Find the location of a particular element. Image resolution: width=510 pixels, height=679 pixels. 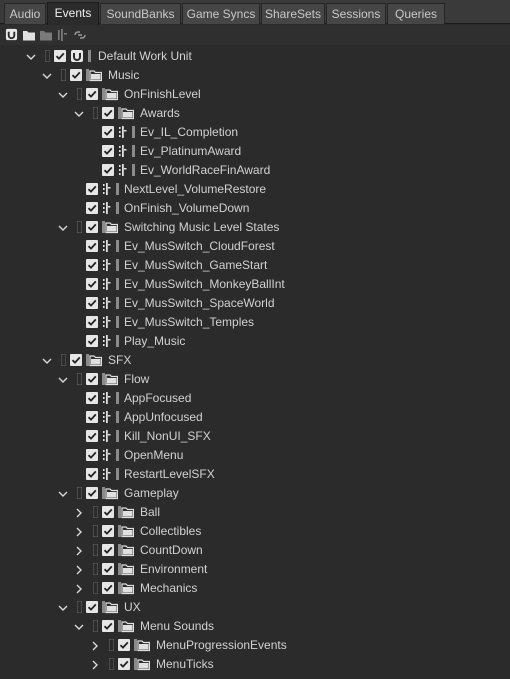

tree-event-row: Ev_WorldRaceFinAward is located at coordinates (255, 170).